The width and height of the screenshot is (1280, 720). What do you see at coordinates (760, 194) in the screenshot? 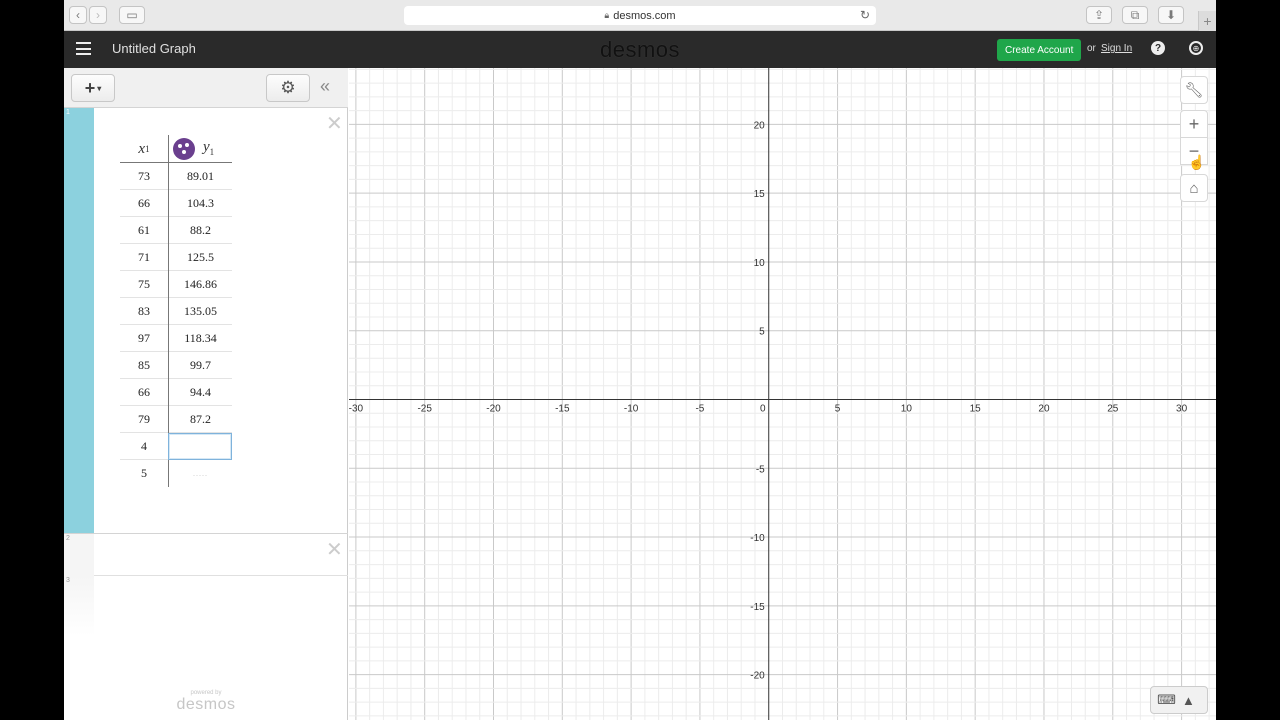
I see `y-tick-label: 15` at bounding box center [760, 194].